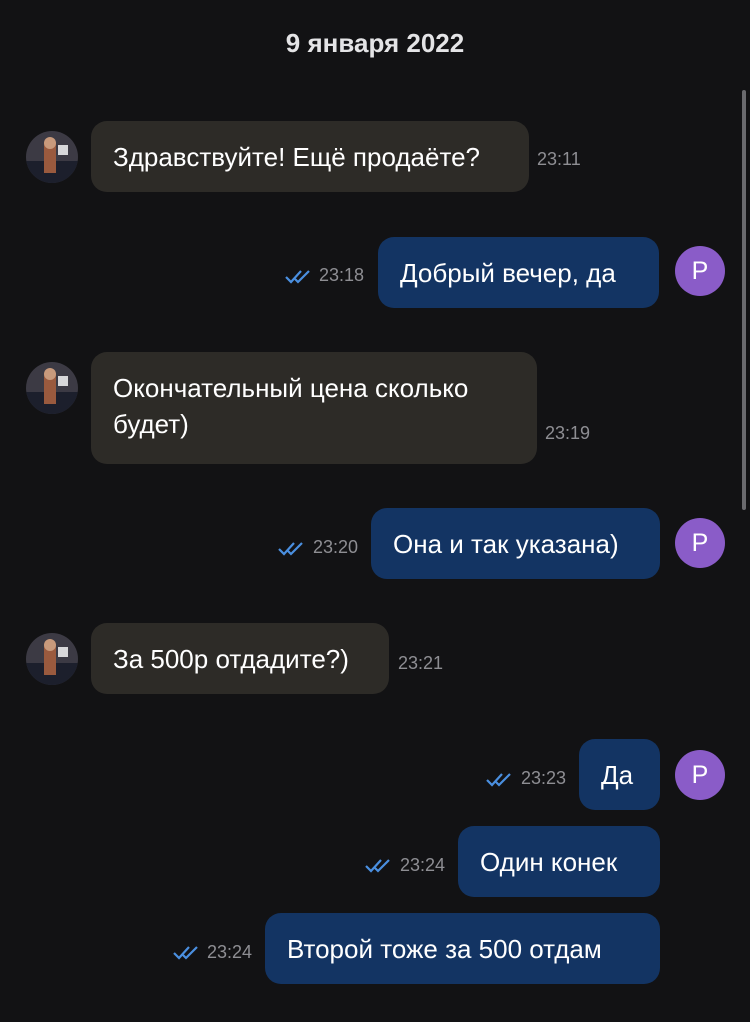 The width and height of the screenshot is (750, 1022). I want to click on message-bubble: За 500р отдадите?), so click(240, 658).